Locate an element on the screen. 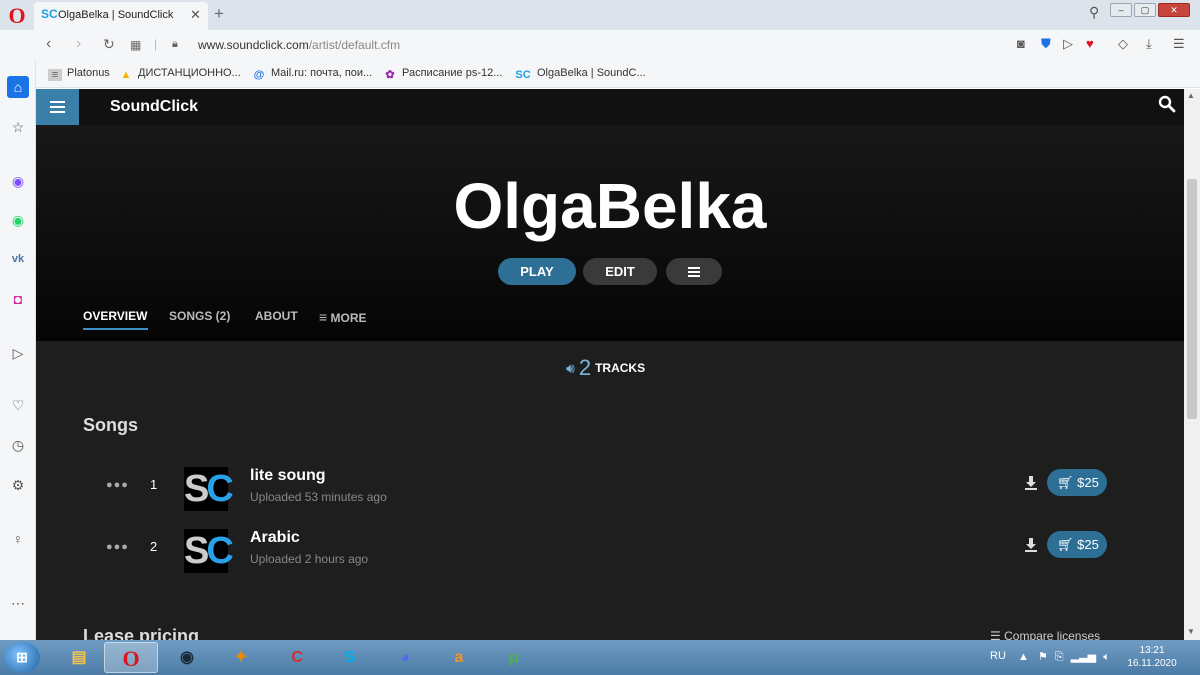 This screenshot has height=675, width=1200. network-icon: ▂▃▅ is located at coordinates (1083, 657).